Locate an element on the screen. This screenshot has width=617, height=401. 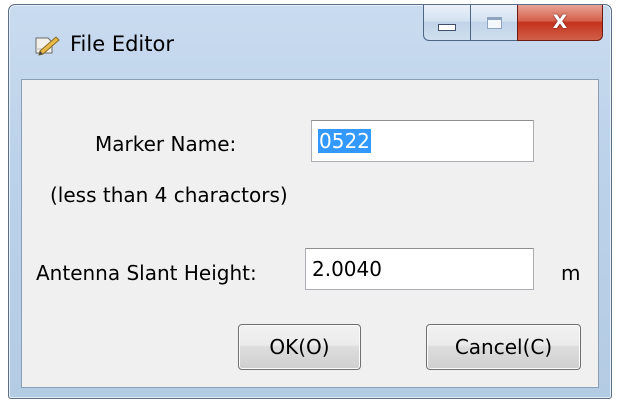
ok-button: OK(O) is located at coordinates (299, 347).